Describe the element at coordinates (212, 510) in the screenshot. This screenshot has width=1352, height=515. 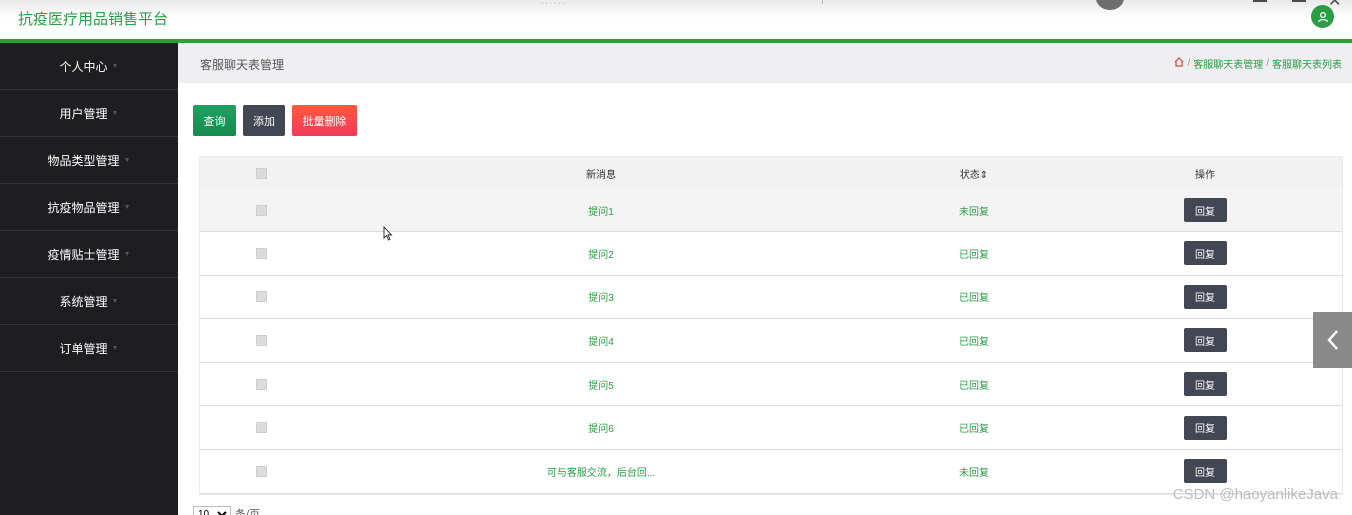
I see `page-size-select: 10` at that location.